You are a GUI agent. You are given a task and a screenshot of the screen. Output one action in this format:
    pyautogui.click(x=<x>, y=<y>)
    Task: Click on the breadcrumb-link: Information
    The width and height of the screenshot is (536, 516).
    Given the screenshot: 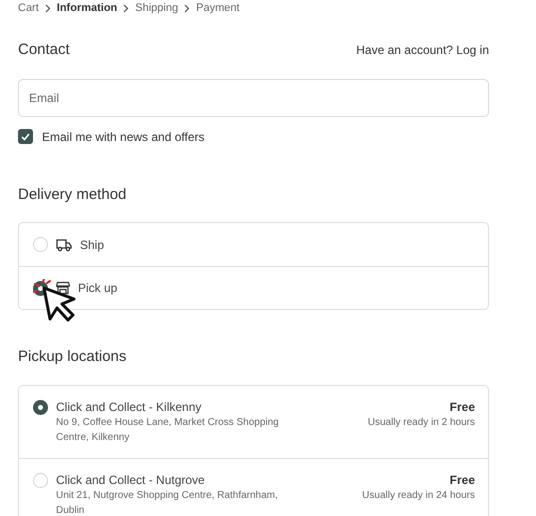 What is the action you would take?
    pyautogui.click(x=87, y=8)
    